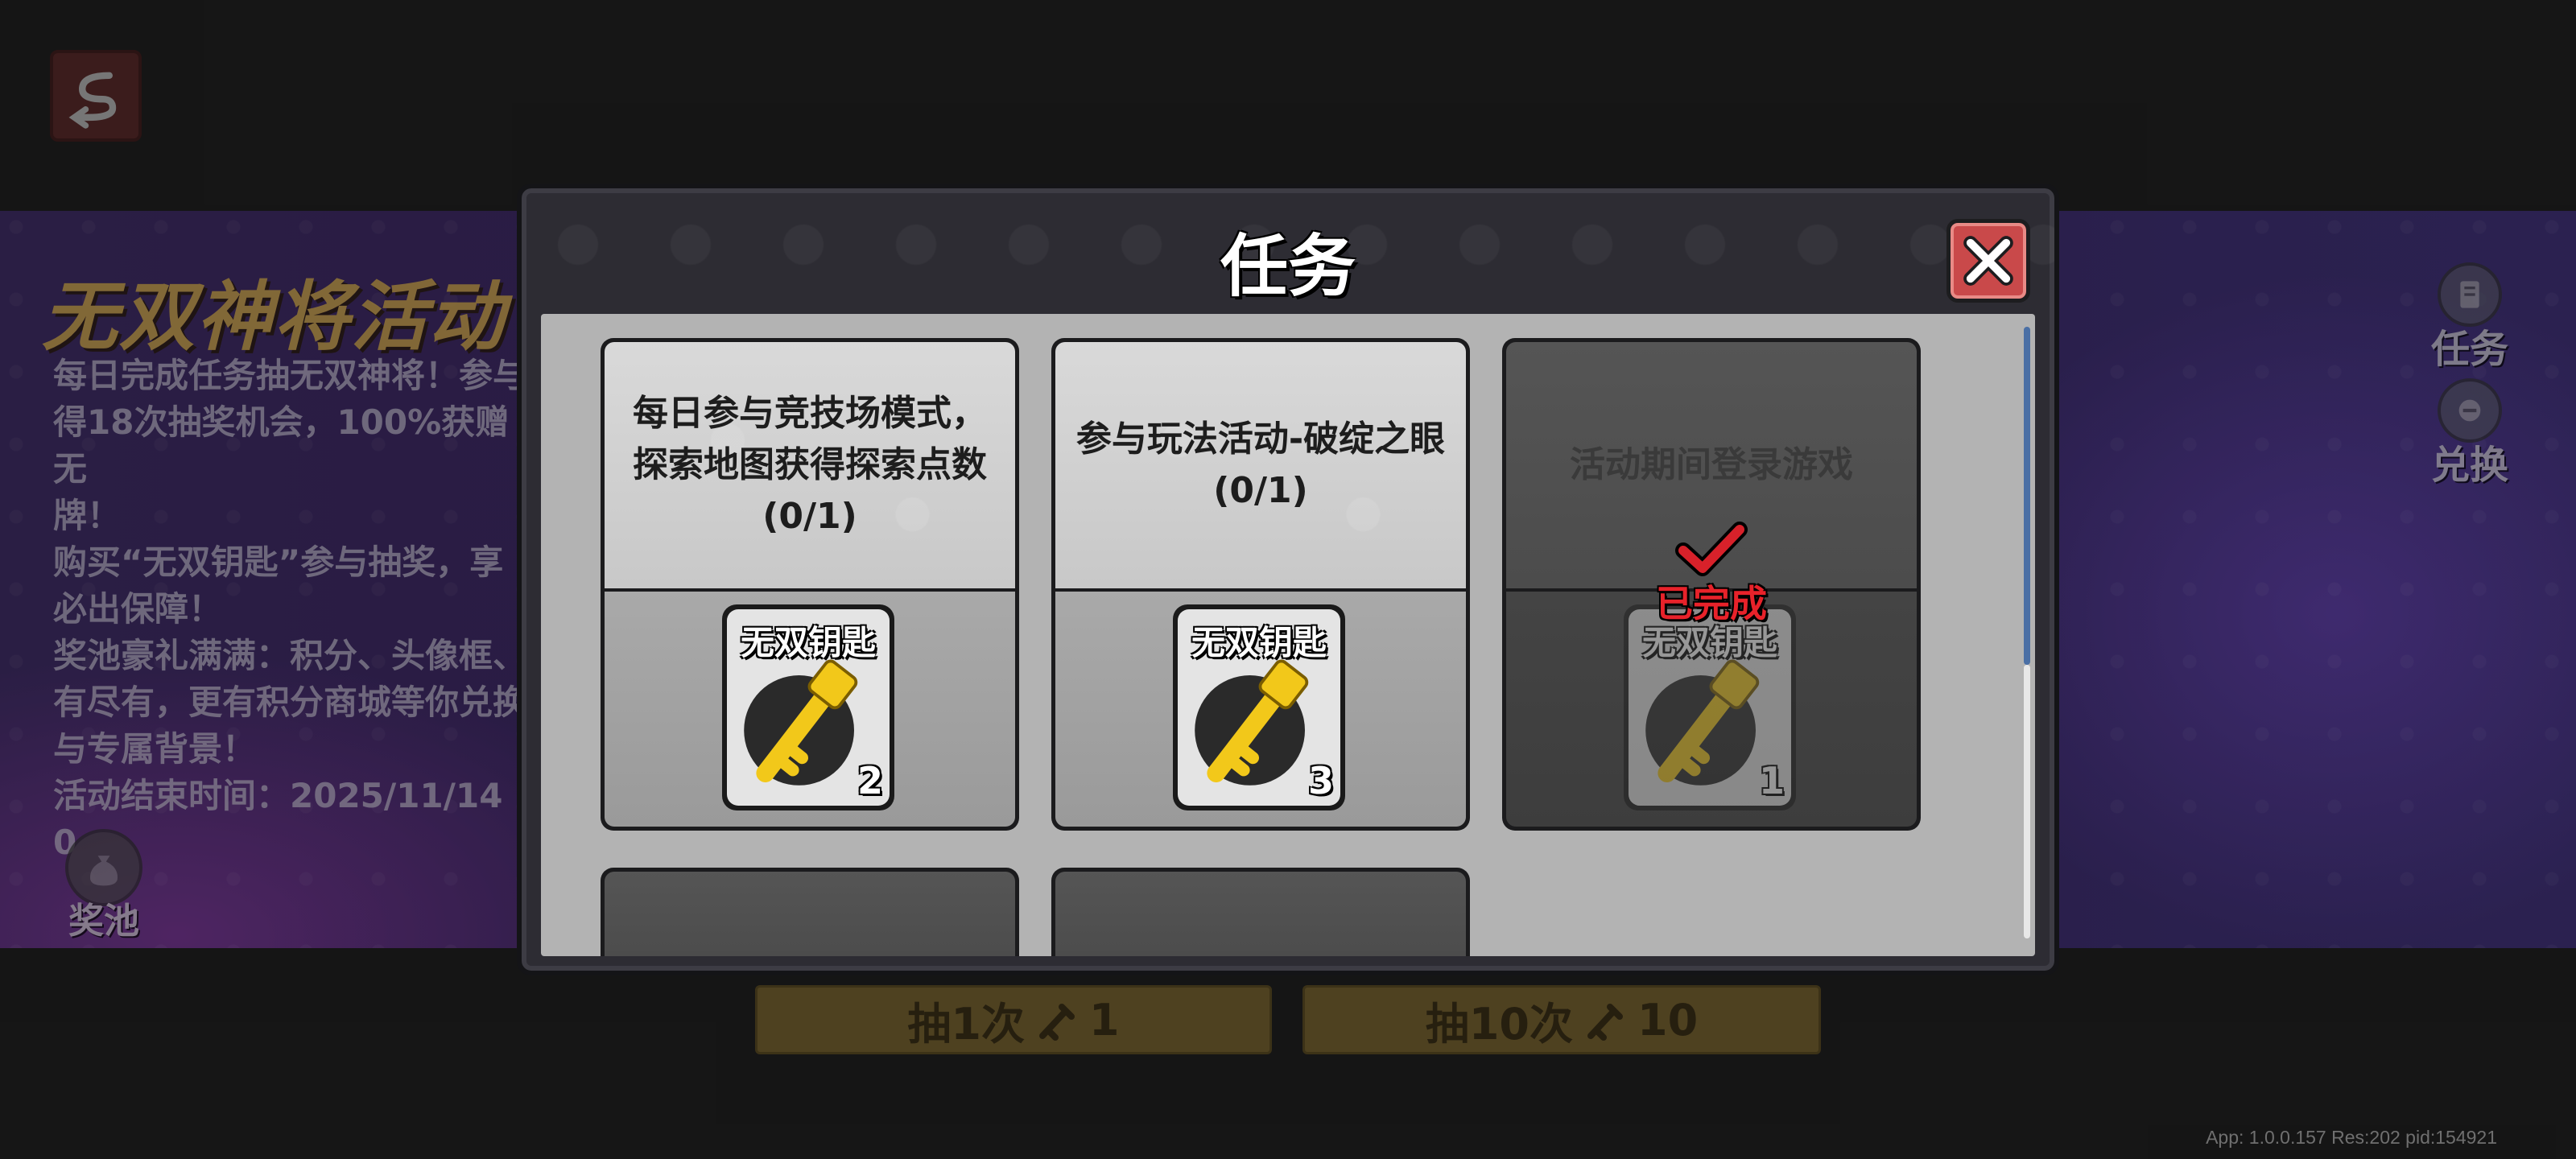 Image resolution: width=2576 pixels, height=1159 pixels. I want to click on scrollbar-track, so click(2027, 801).